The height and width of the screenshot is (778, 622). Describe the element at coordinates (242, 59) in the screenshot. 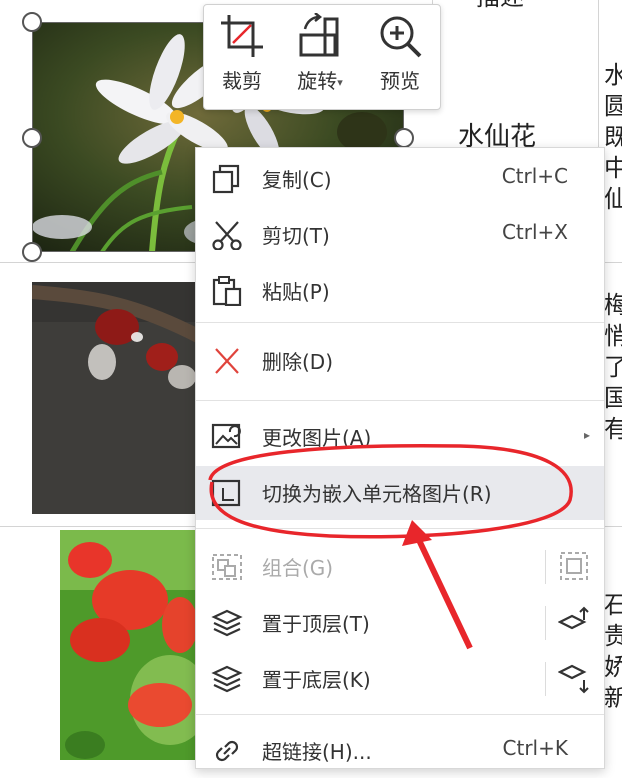

I see `crop-button: 裁剪` at that location.